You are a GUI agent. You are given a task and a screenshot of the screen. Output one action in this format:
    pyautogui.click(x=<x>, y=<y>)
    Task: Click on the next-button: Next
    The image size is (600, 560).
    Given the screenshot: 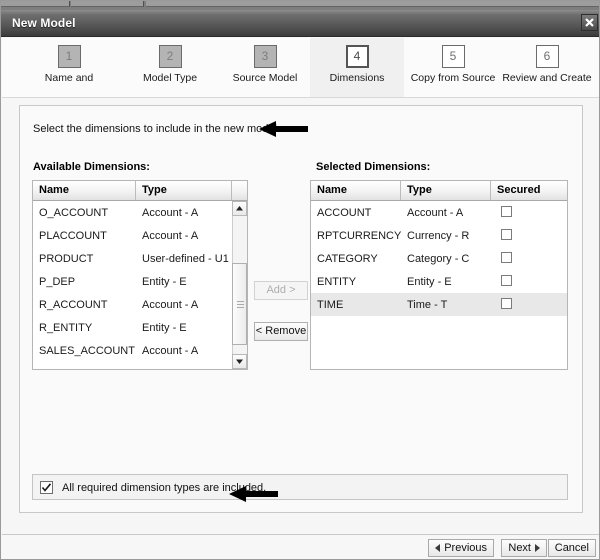 What is the action you would take?
    pyautogui.click(x=524, y=548)
    